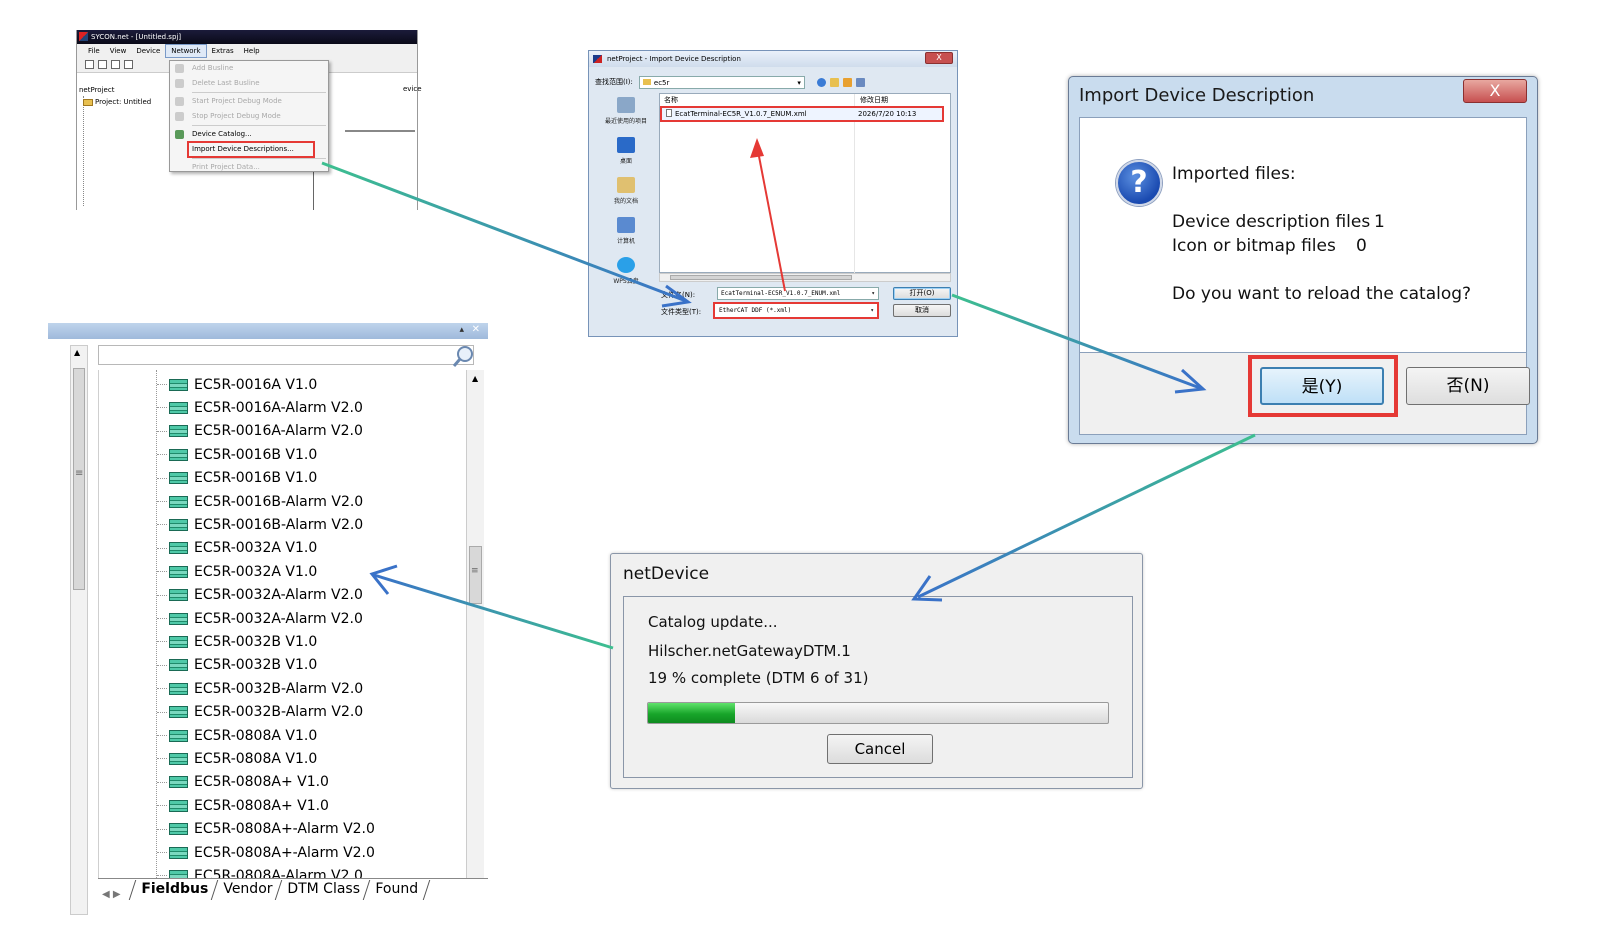 This screenshot has width=1601, height=937. I want to click on menu-network: Network, so click(186, 50).